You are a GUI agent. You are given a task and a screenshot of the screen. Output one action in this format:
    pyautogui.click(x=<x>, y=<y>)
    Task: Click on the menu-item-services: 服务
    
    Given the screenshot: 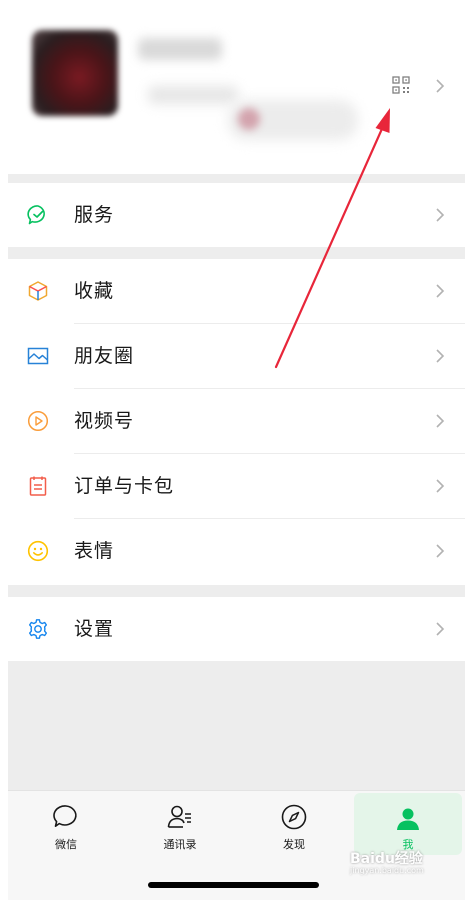 What is the action you would take?
    pyautogui.click(x=236, y=215)
    